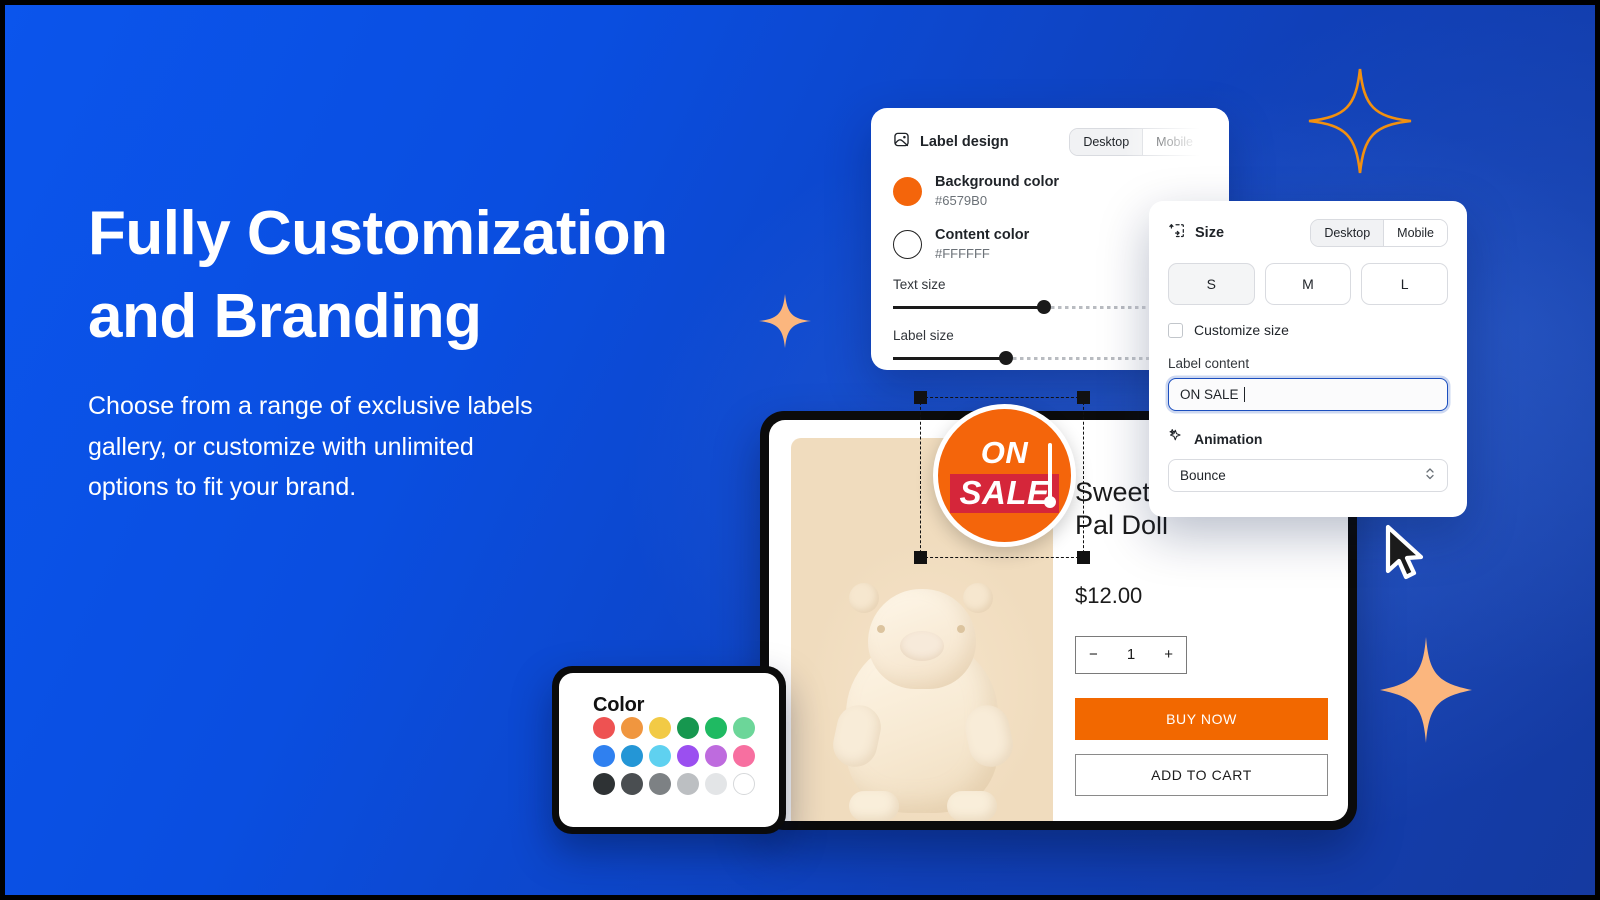 The width and height of the screenshot is (1600, 900). I want to click on add-to-cart-button: ADD TO CART, so click(1201, 774).